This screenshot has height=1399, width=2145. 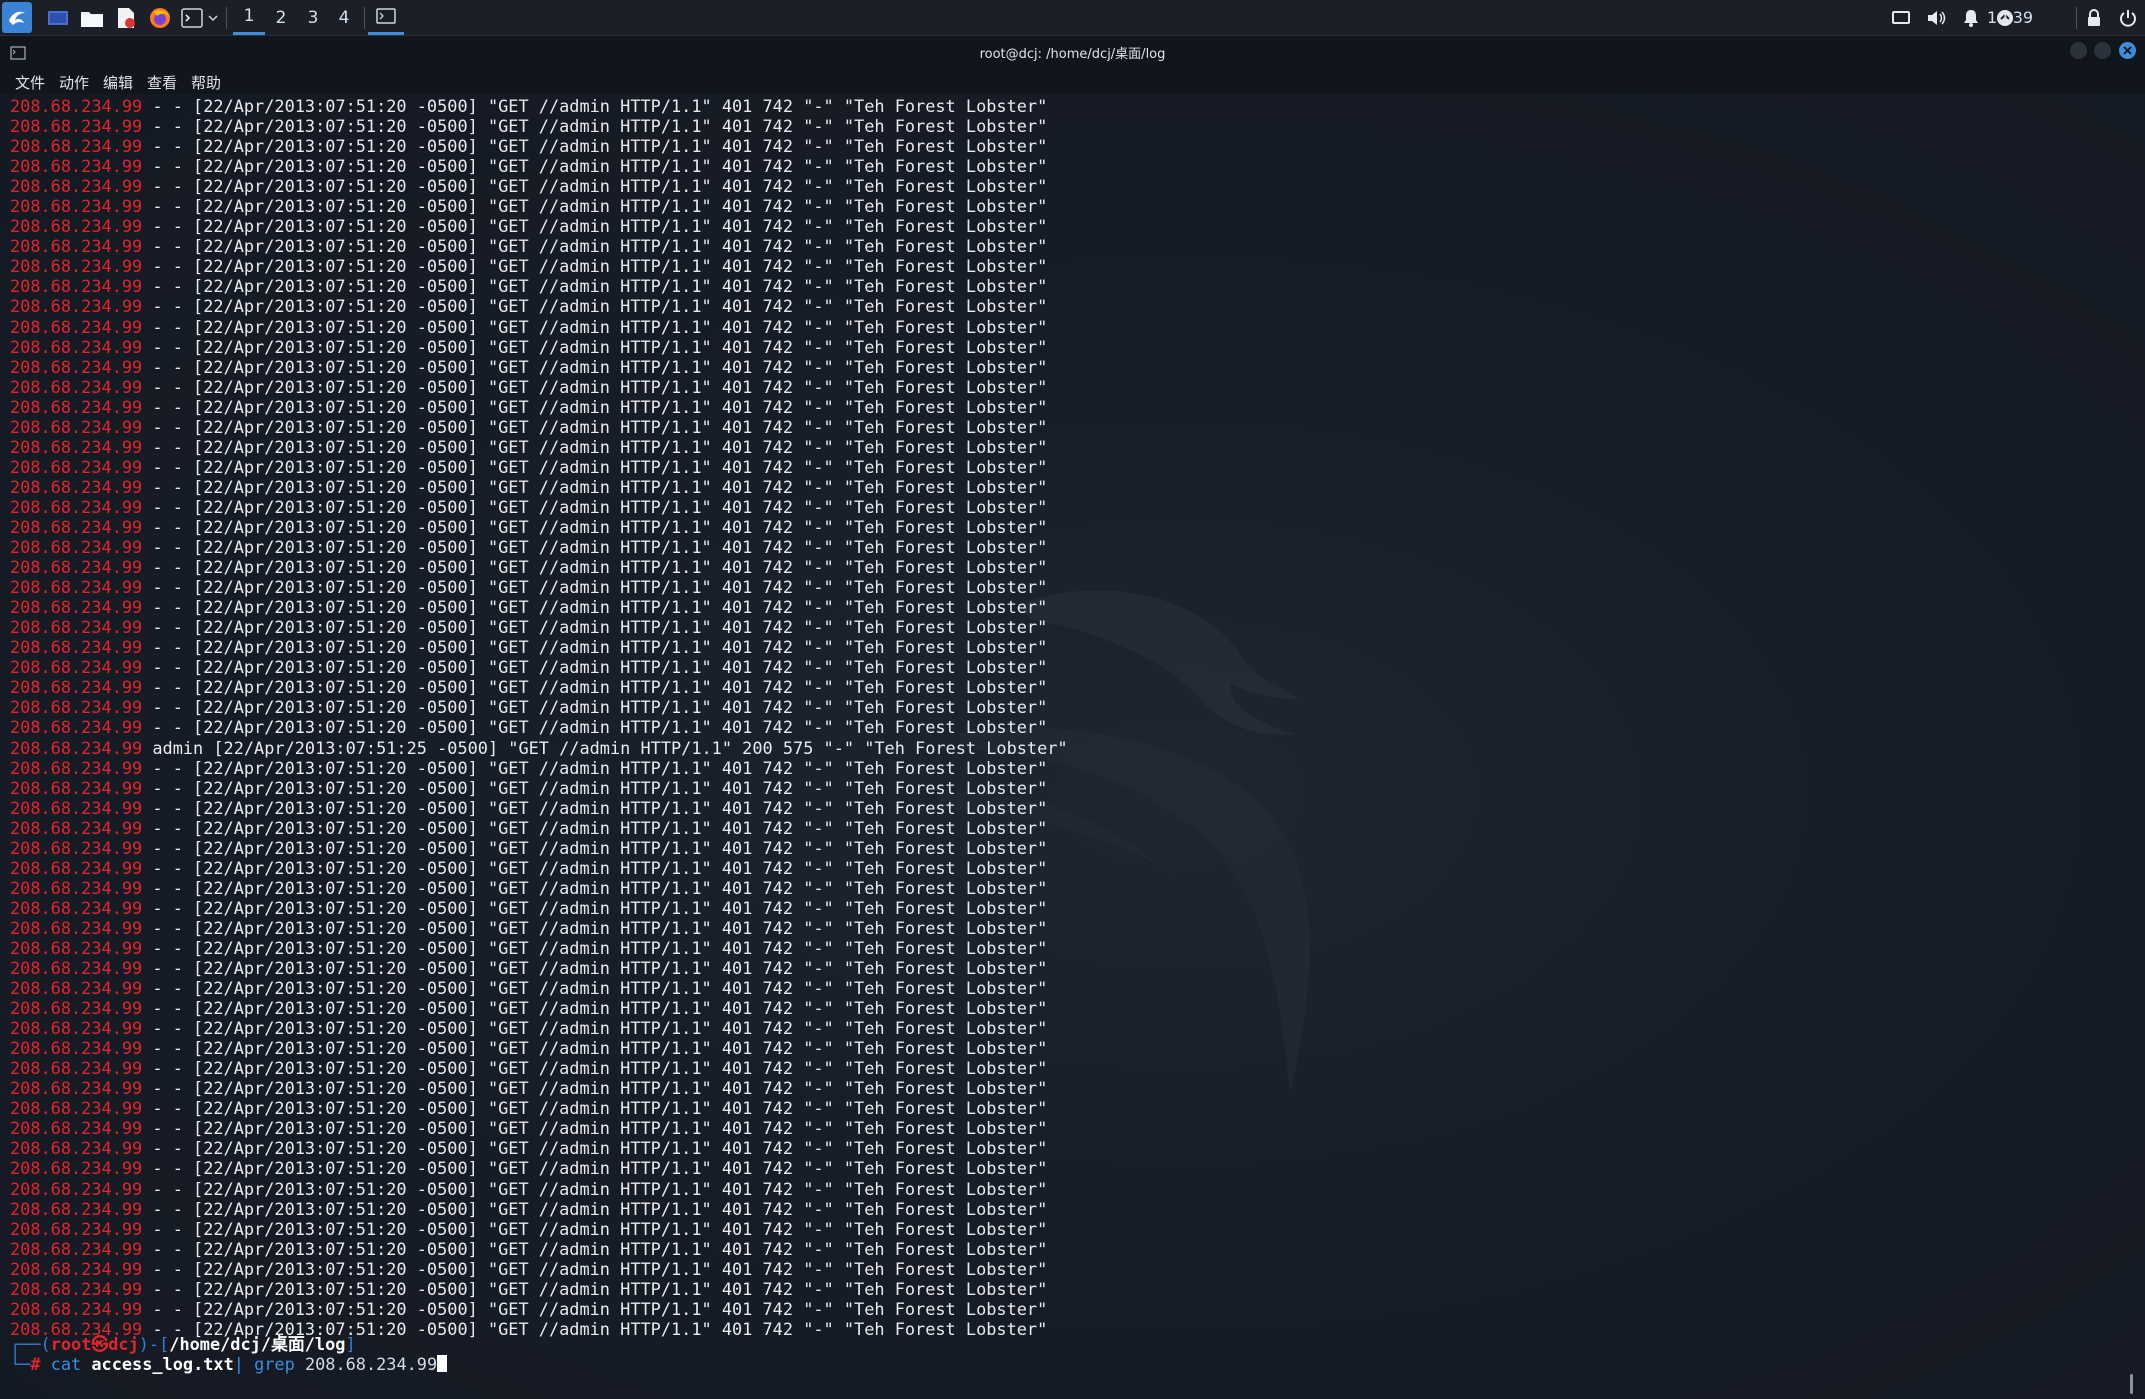 What do you see at coordinates (2094, 17) in the screenshot?
I see `lock-icon` at bounding box center [2094, 17].